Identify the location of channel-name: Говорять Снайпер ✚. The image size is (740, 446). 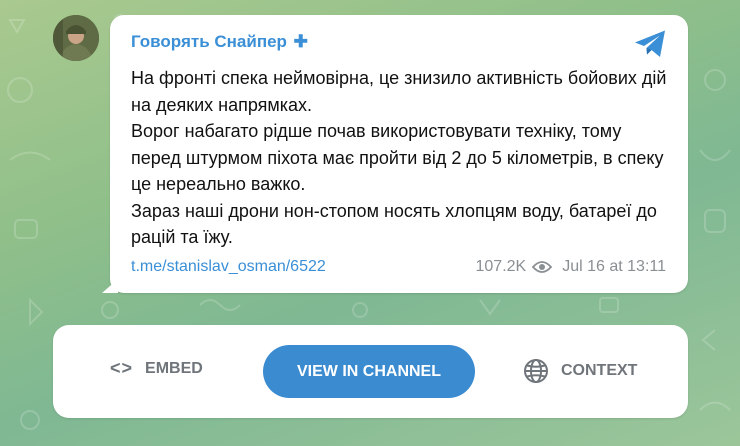
(219, 42).